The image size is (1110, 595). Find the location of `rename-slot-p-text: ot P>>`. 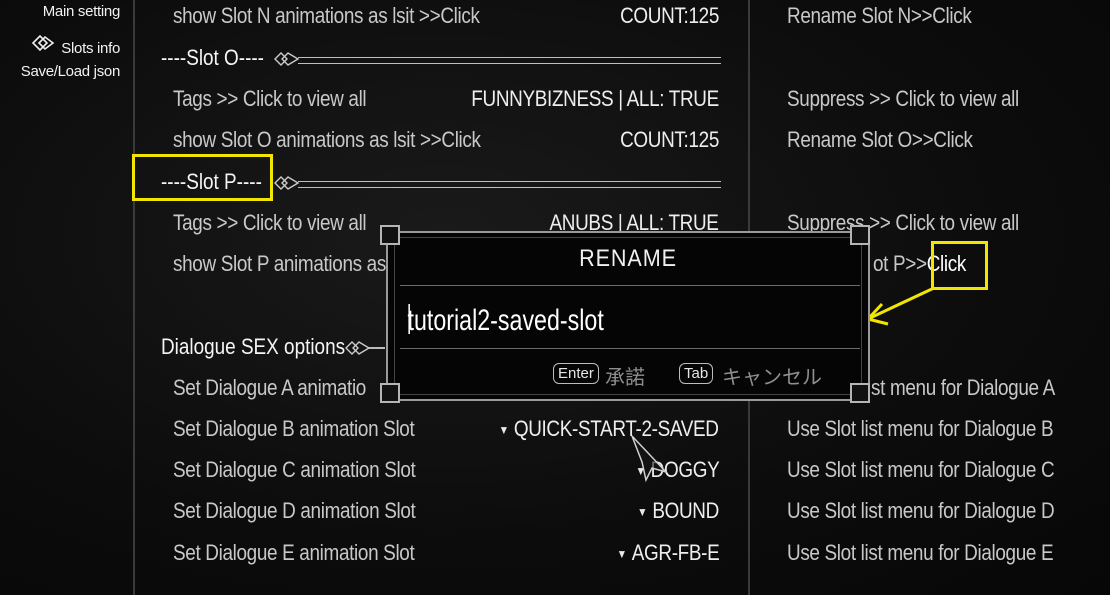

rename-slot-p-text: ot P>> is located at coordinates (900, 263).